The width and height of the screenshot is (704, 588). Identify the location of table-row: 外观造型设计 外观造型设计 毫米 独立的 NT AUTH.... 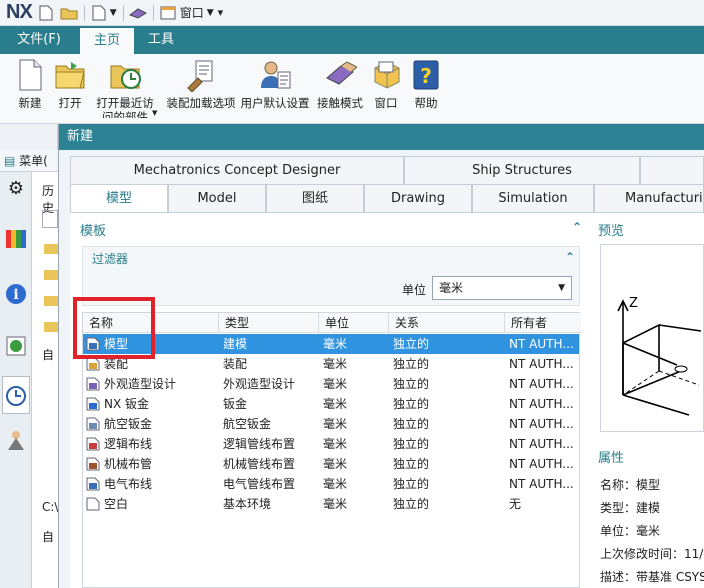
(331, 384).